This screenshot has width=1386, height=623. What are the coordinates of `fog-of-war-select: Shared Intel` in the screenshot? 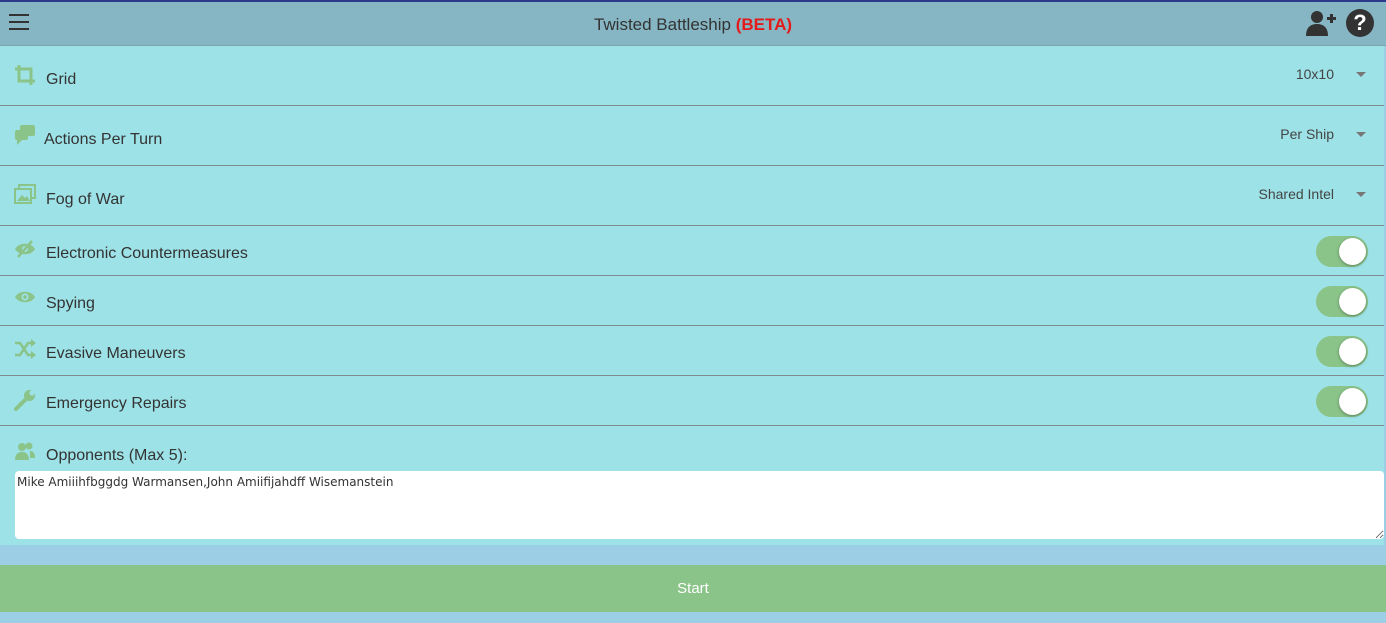 It's located at (1312, 194).